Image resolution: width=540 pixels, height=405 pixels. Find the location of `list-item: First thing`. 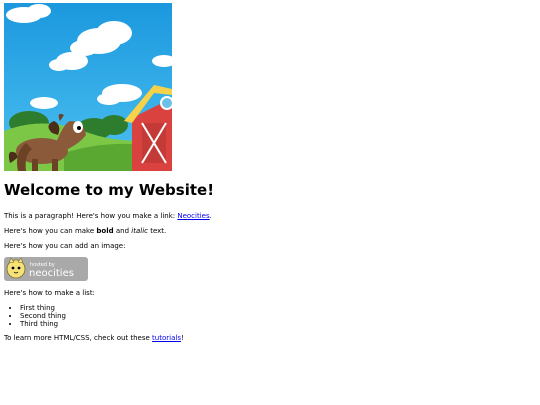

list-item: First thing is located at coordinates (280, 308).